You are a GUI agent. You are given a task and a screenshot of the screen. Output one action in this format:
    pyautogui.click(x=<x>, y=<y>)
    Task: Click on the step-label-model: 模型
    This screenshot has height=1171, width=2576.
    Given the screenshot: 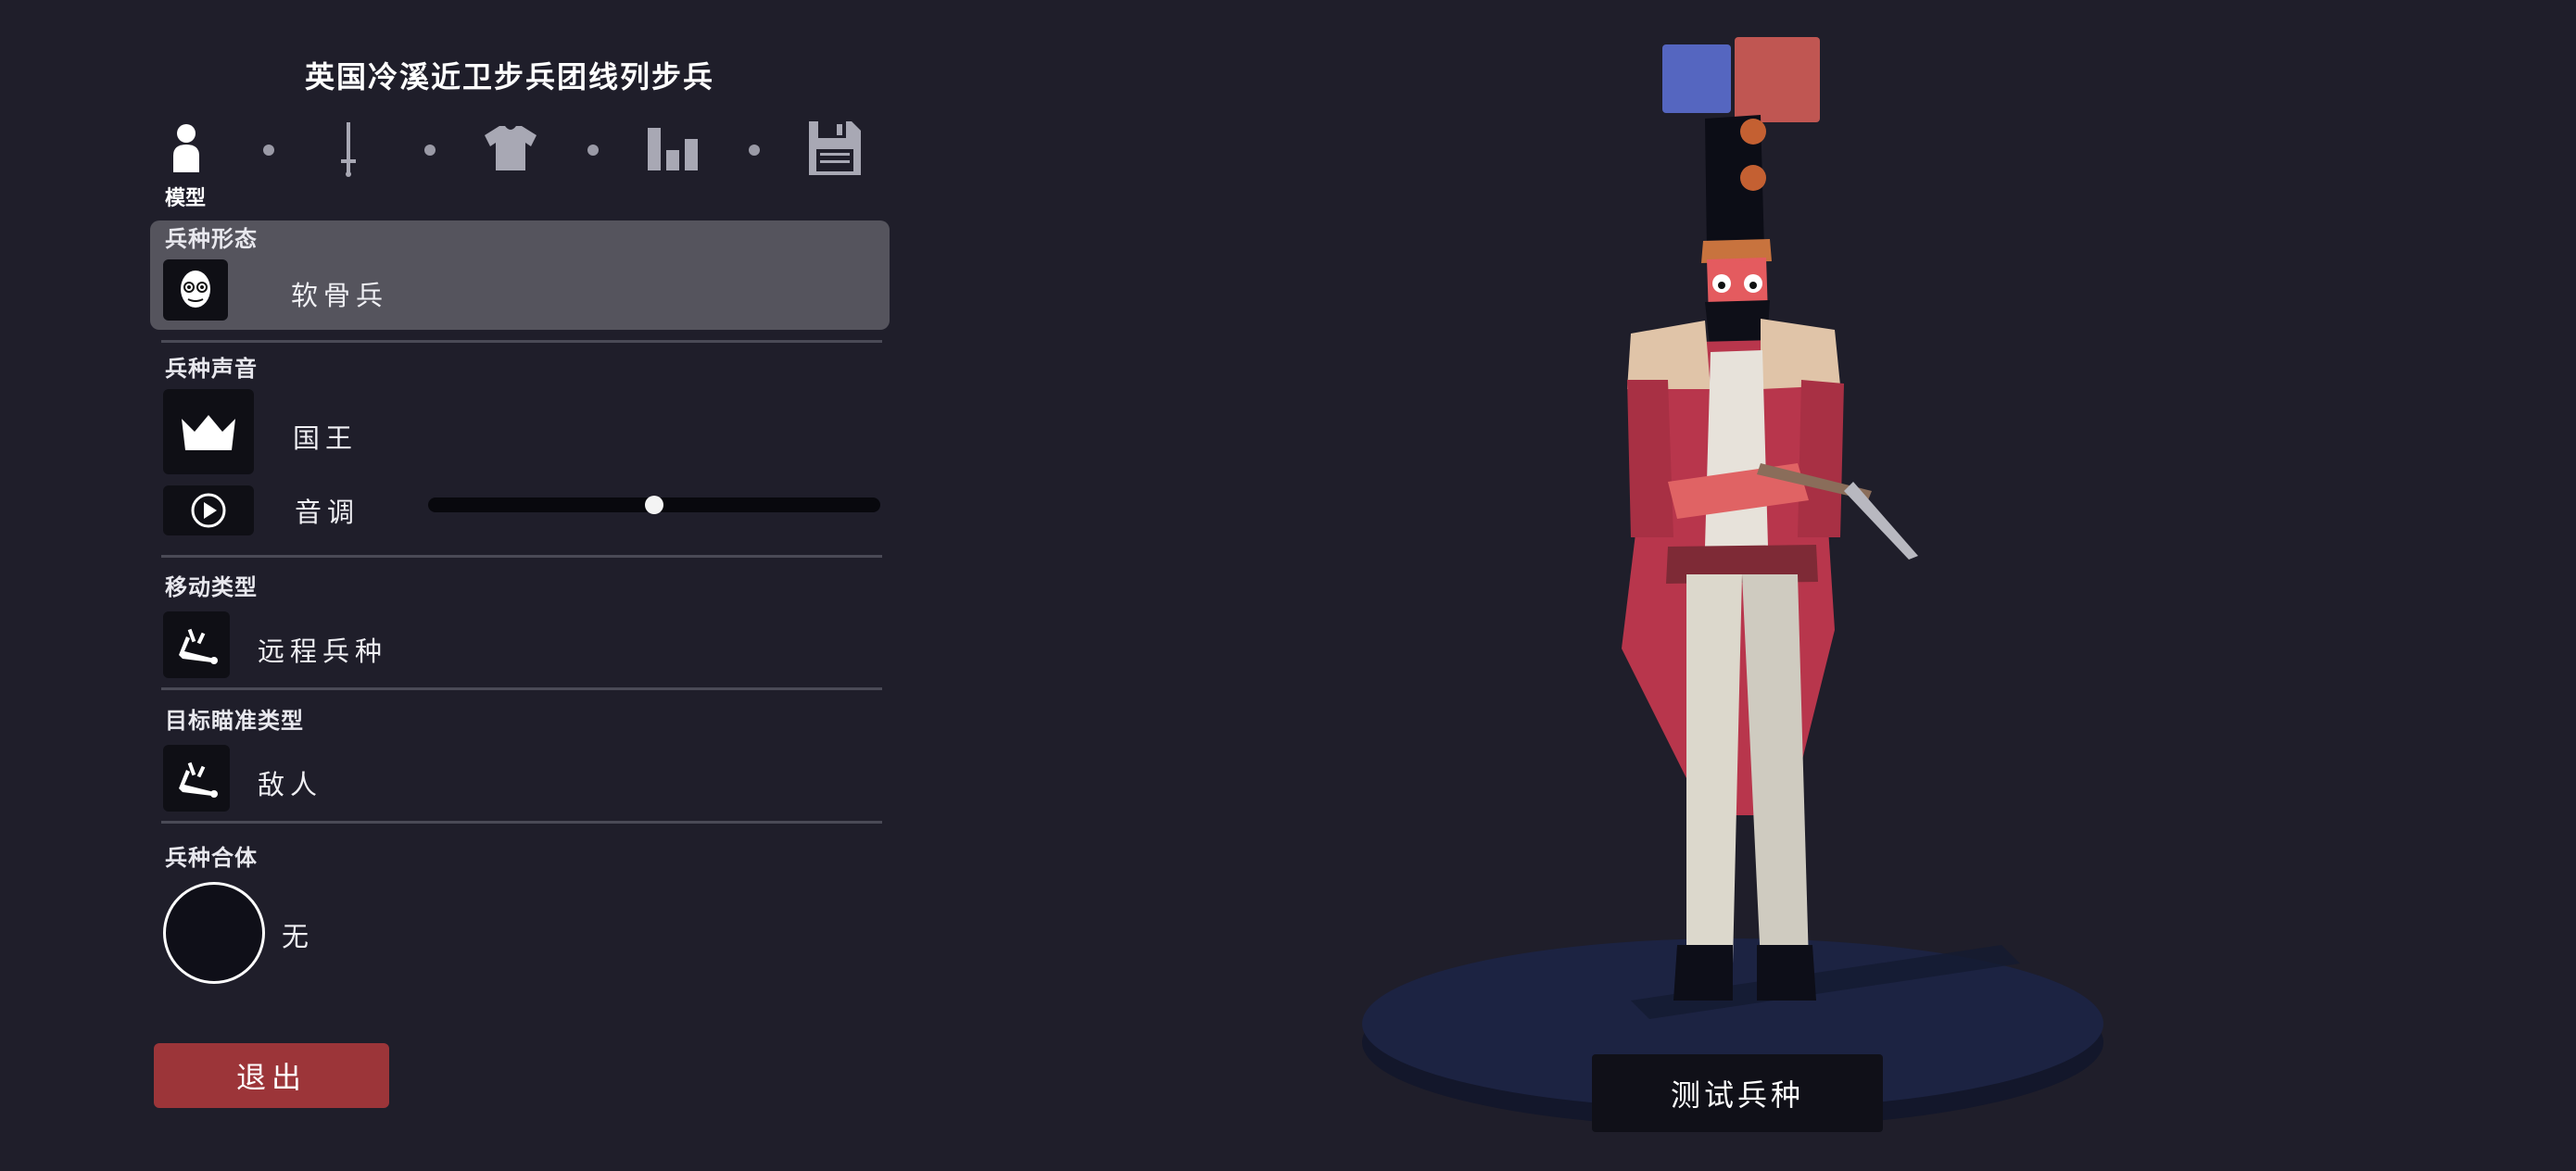 What is the action you would take?
    pyautogui.click(x=186, y=199)
    